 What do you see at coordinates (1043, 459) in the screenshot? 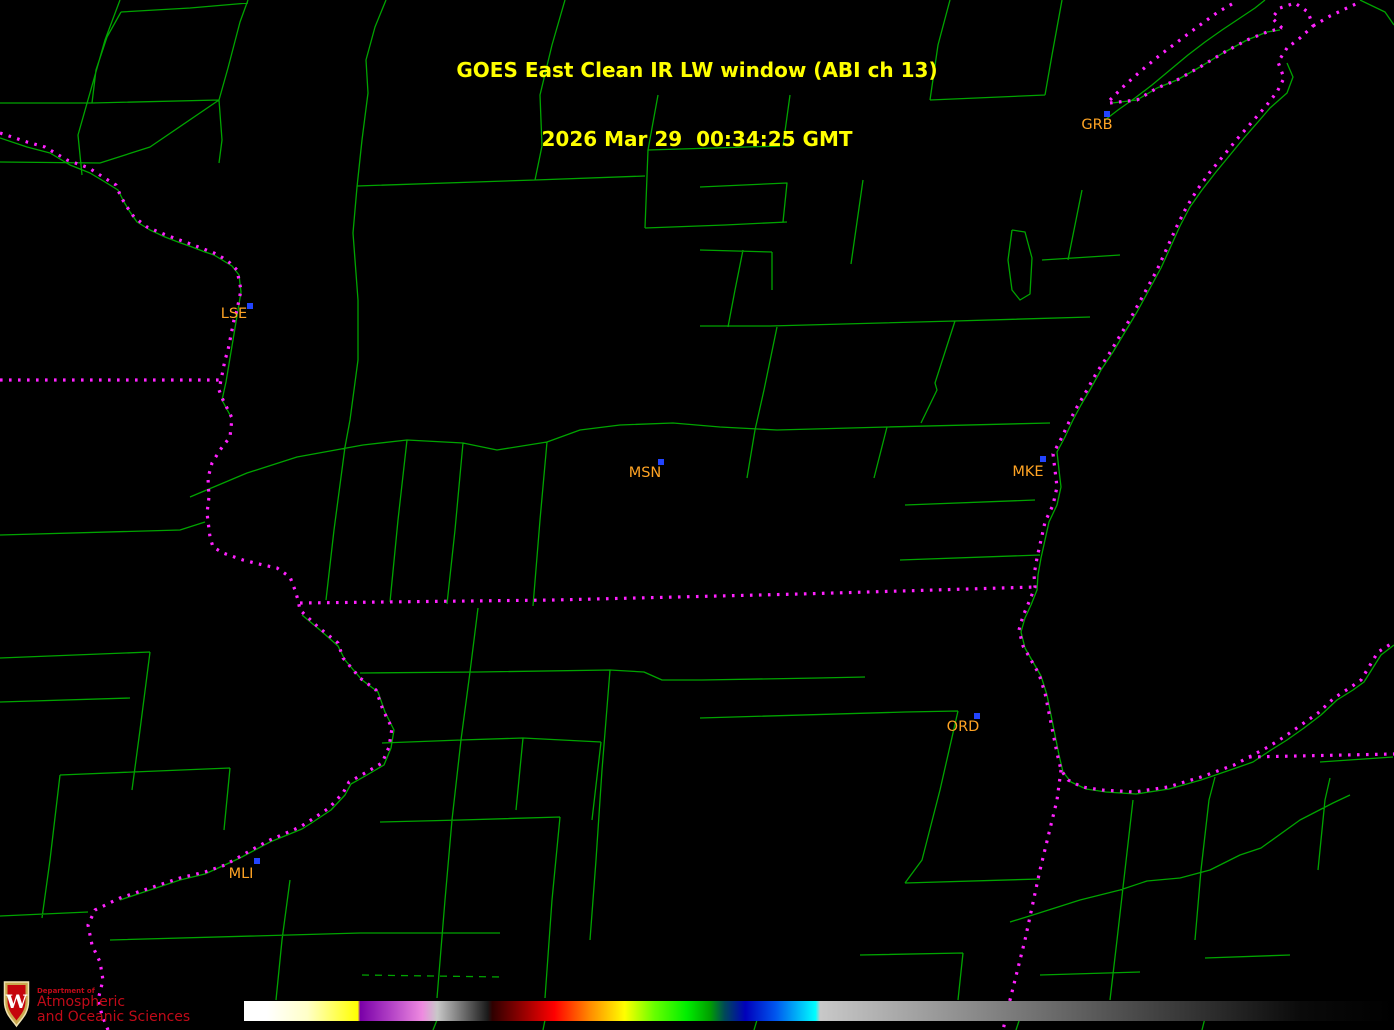
I see `station-dot-MKE` at bounding box center [1043, 459].